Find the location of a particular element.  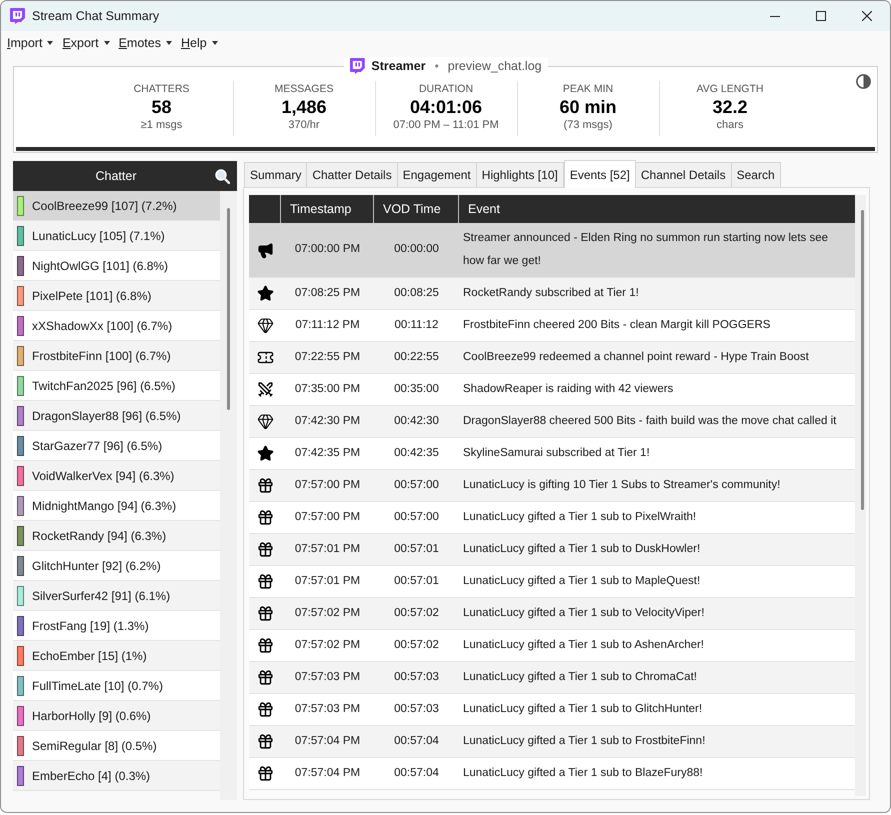

star-icon is located at coordinates (265, 293).